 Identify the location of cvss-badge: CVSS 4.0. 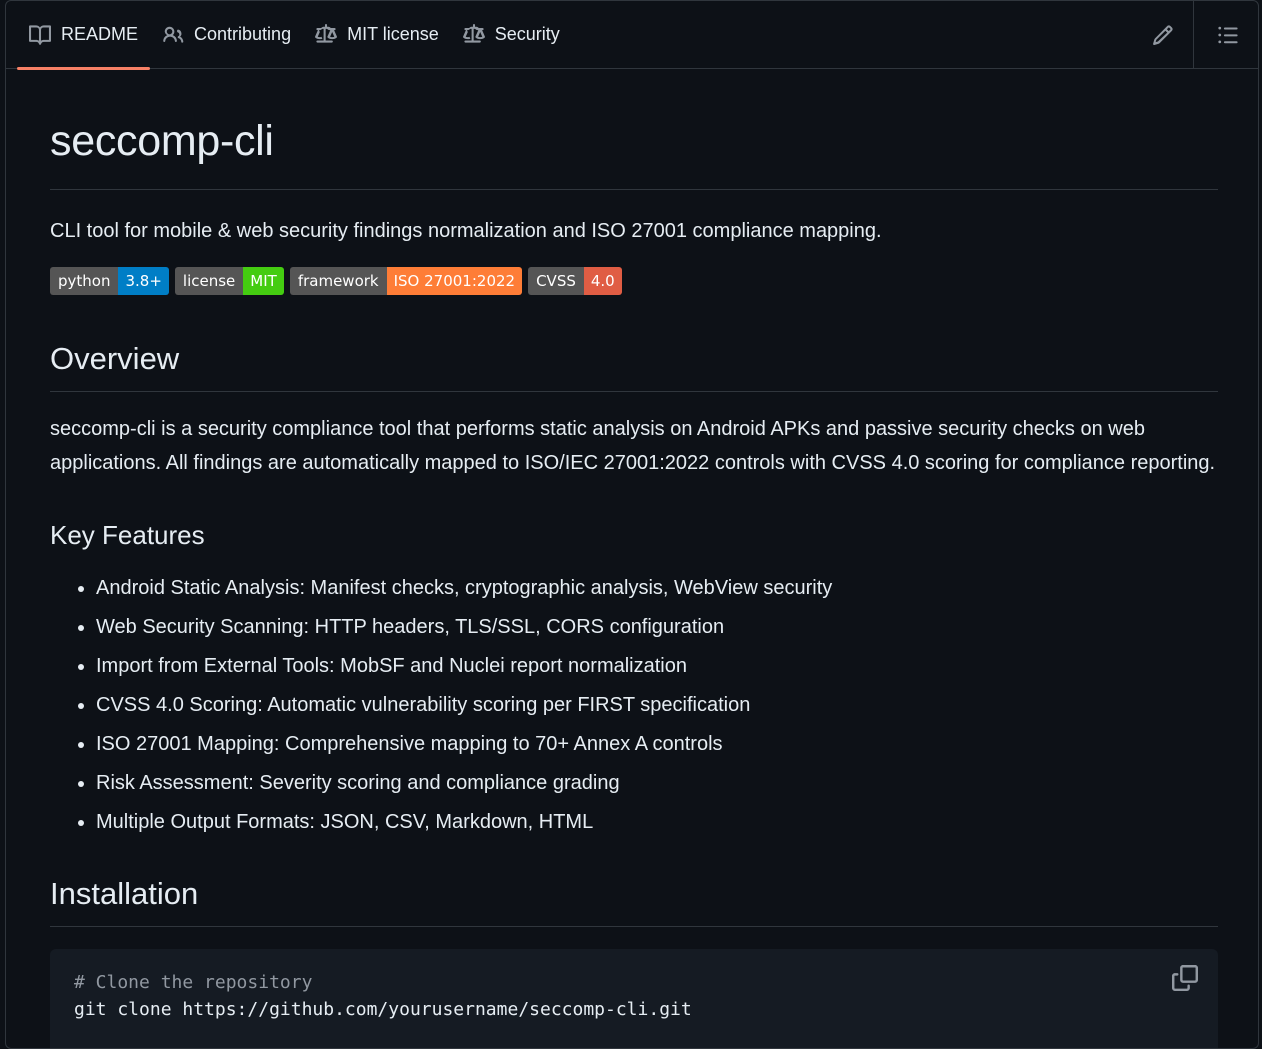
(575, 281).